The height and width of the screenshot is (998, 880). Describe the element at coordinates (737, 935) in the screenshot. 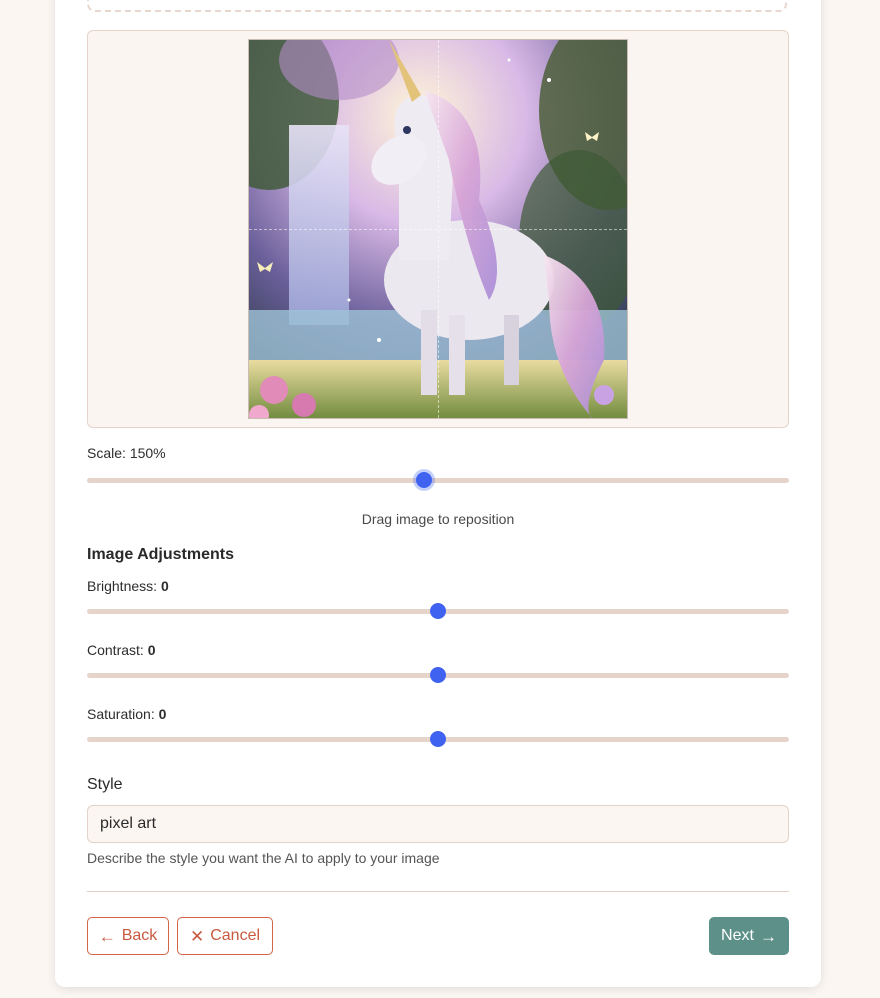

I see `next-button-label: Next` at that location.